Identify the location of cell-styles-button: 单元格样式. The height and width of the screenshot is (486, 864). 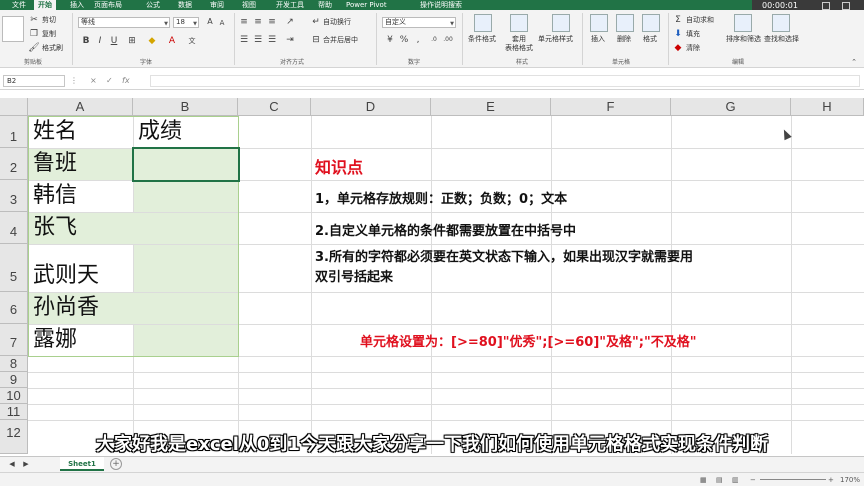
(555, 39).